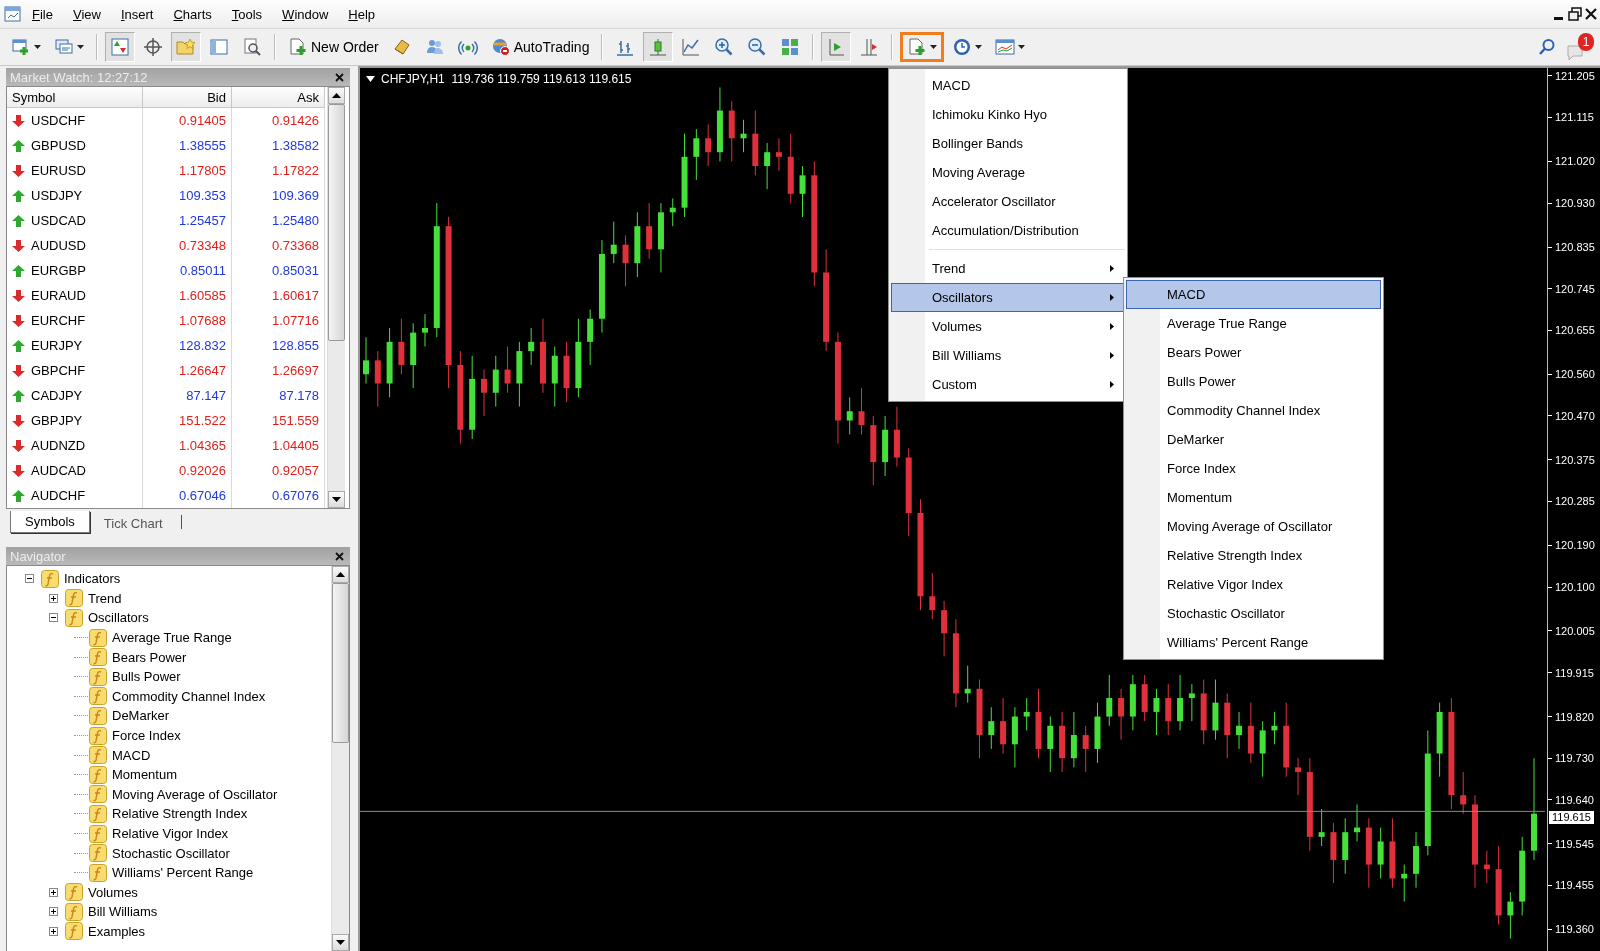 Image resolution: width=1600 pixels, height=951 pixels. What do you see at coordinates (757, 47) in the screenshot?
I see `zoom-out-icon` at bounding box center [757, 47].